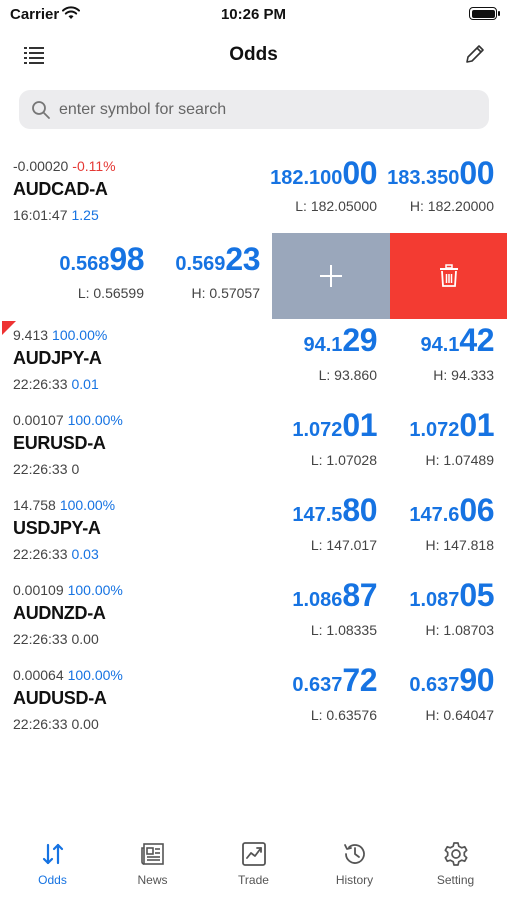 Image resolution: width=507 pixels, height=900 pixels. Describe the element at coordinates (75, 469) in the screenshot. I see `spread-value: 0` at that location.